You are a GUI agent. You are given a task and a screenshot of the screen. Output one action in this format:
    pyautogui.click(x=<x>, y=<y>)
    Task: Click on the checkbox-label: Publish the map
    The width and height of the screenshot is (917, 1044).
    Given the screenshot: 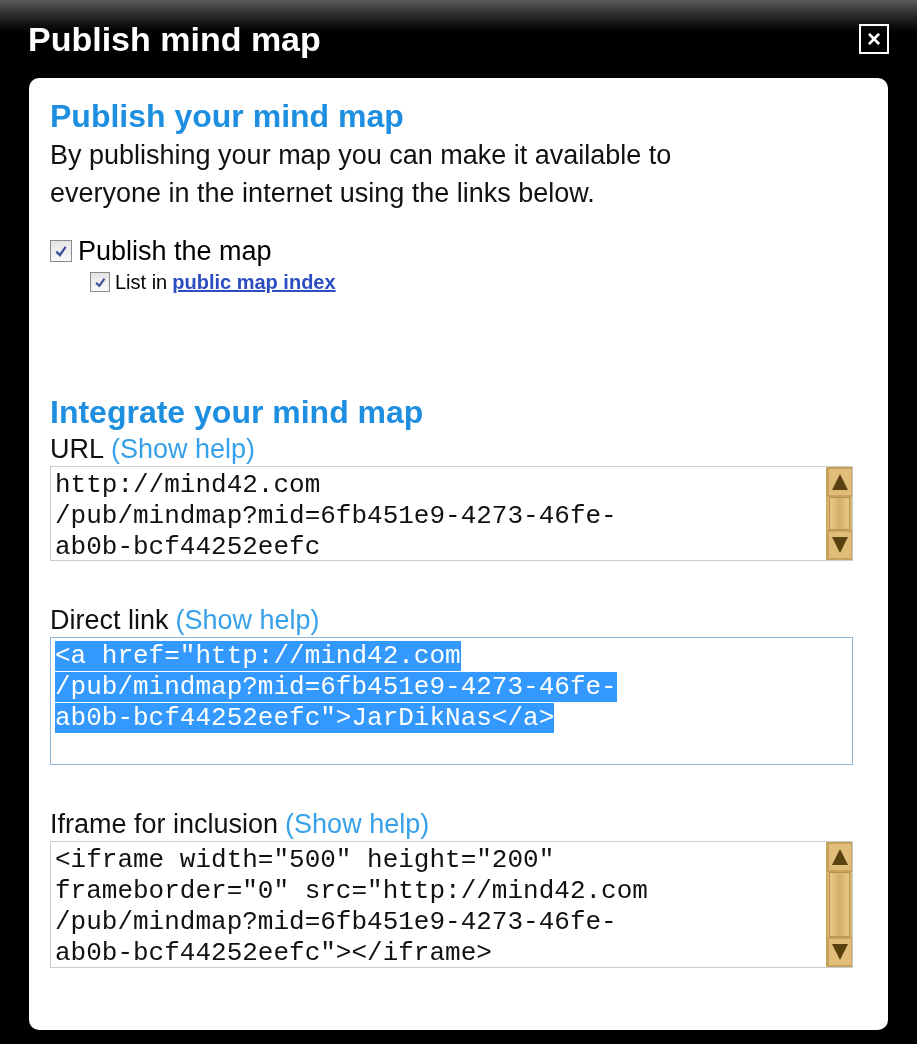 What is the action you would take?
    pyautogui.click(x=175, y=251)
    